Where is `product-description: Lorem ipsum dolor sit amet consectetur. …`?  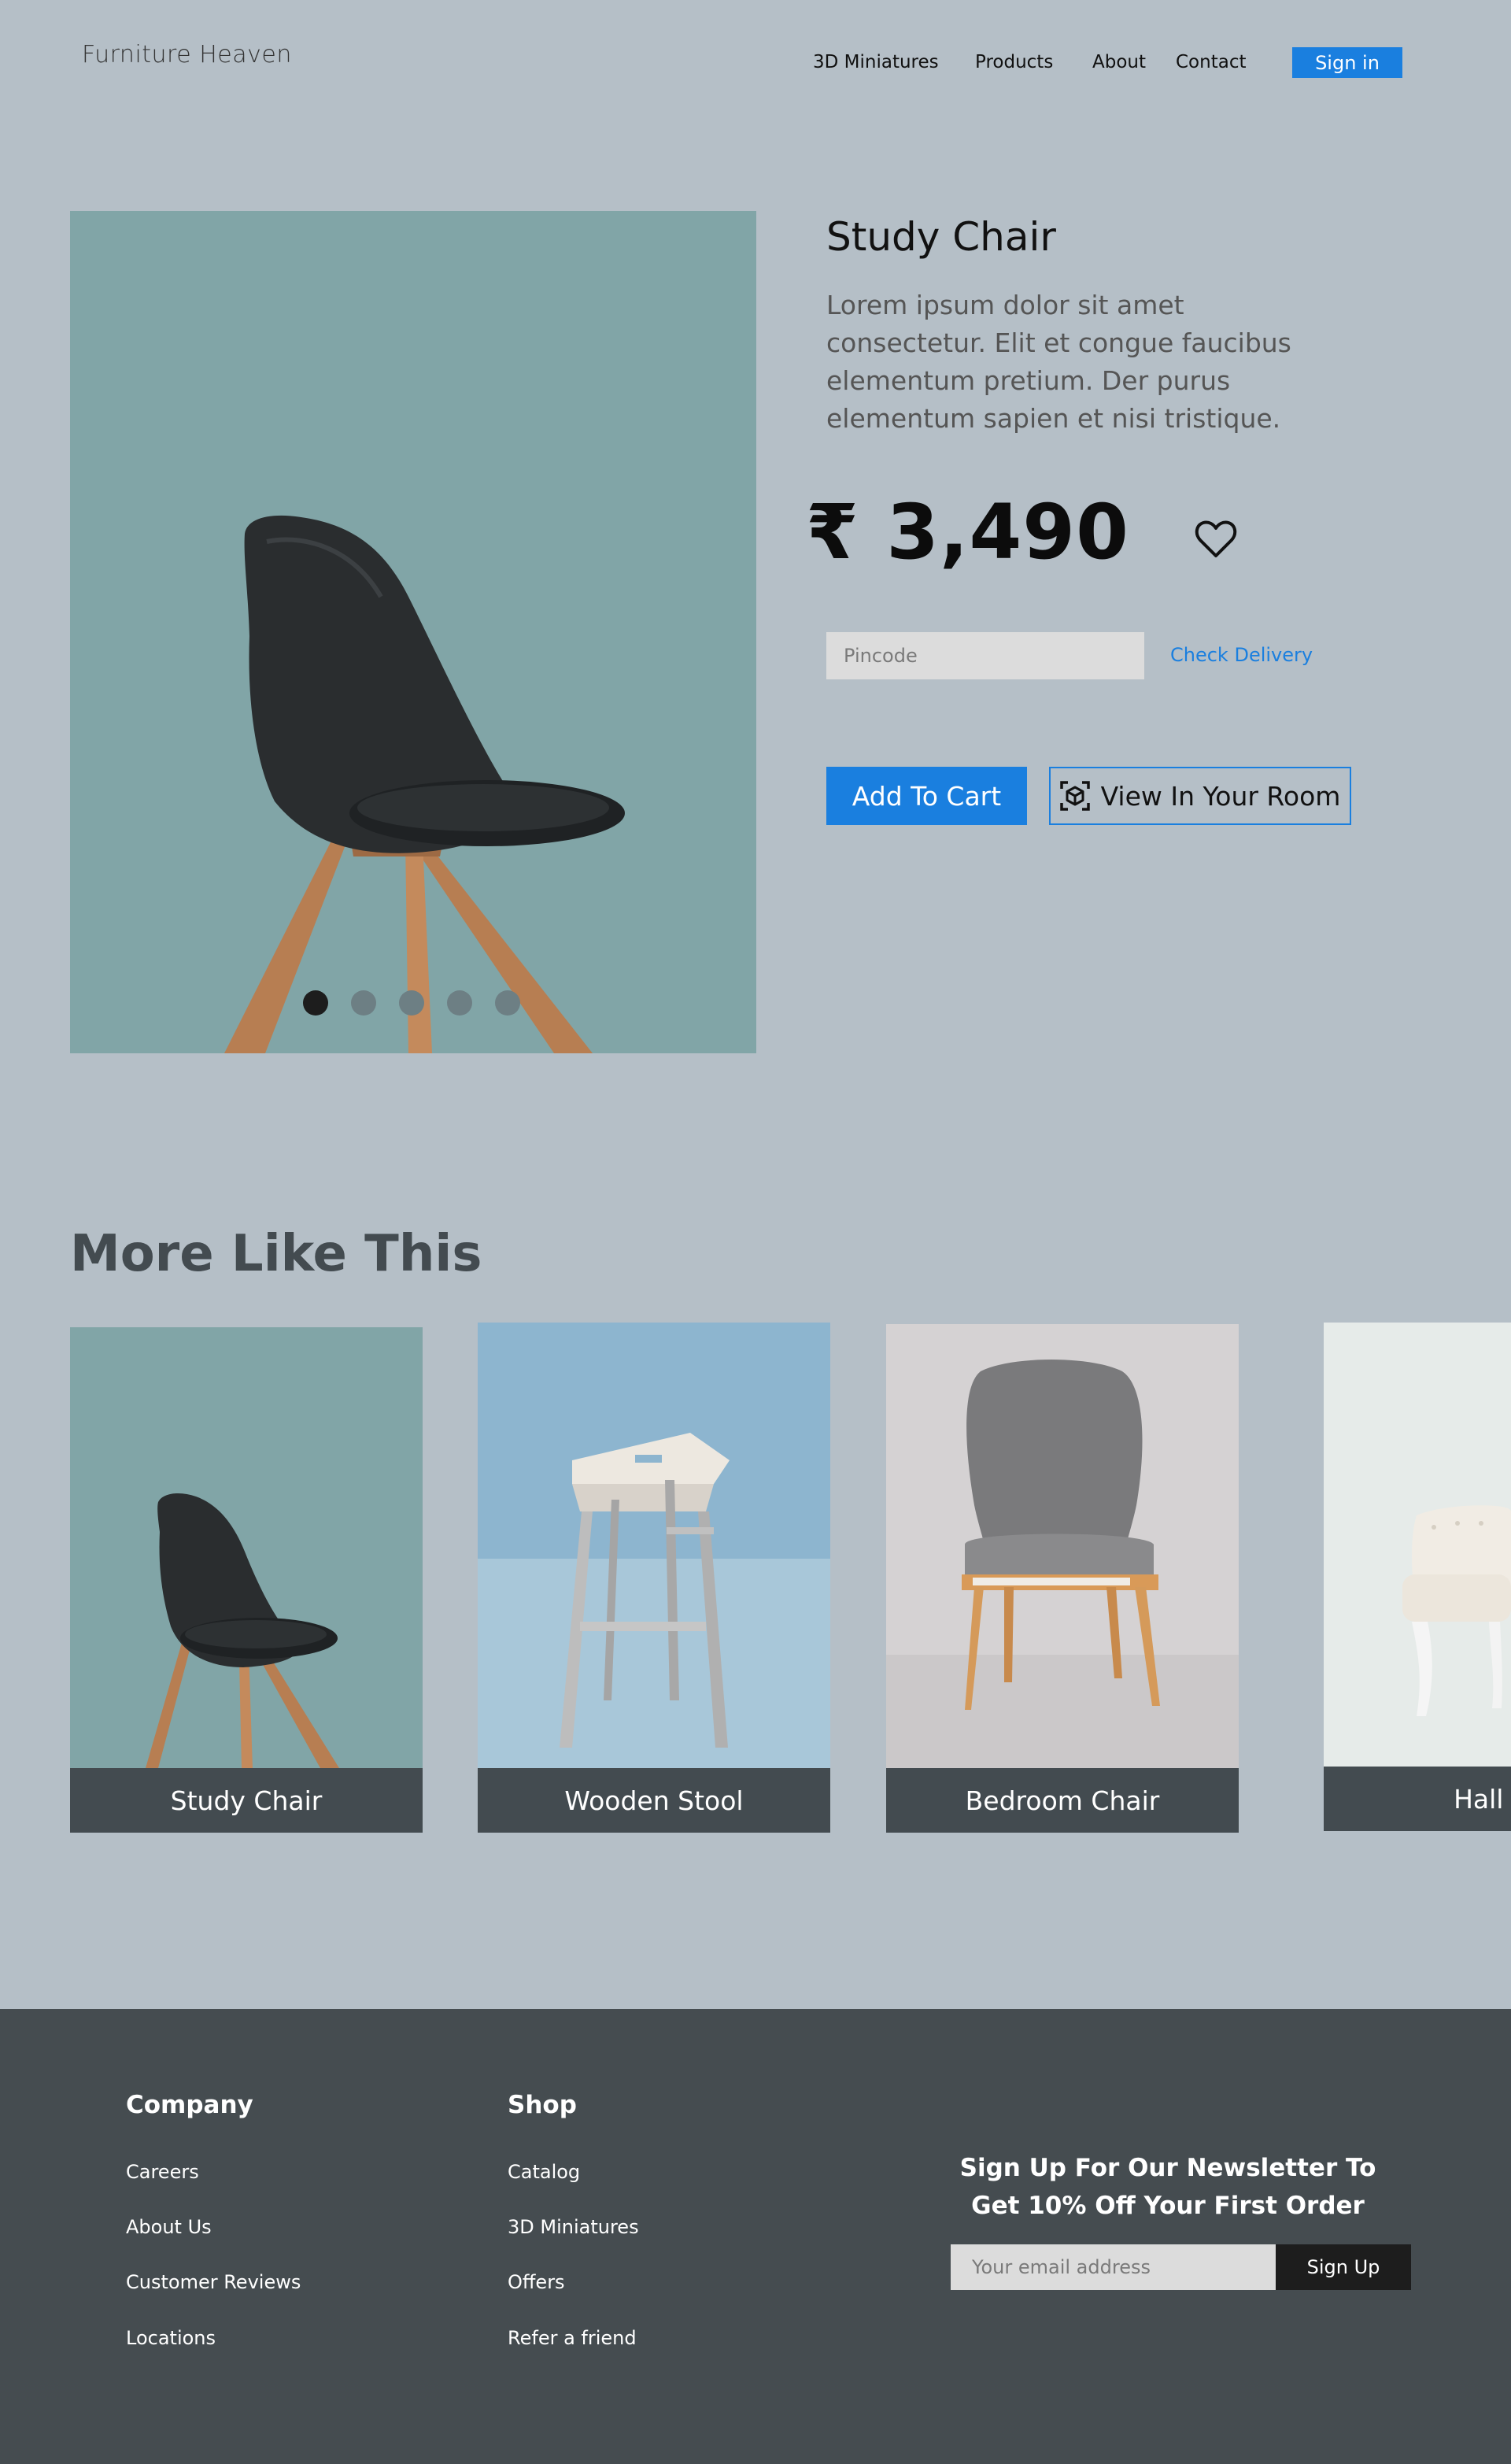 product-description: Lorem ipsum dolor sit amet consectetur. … is located at coordinates (1058, 362).